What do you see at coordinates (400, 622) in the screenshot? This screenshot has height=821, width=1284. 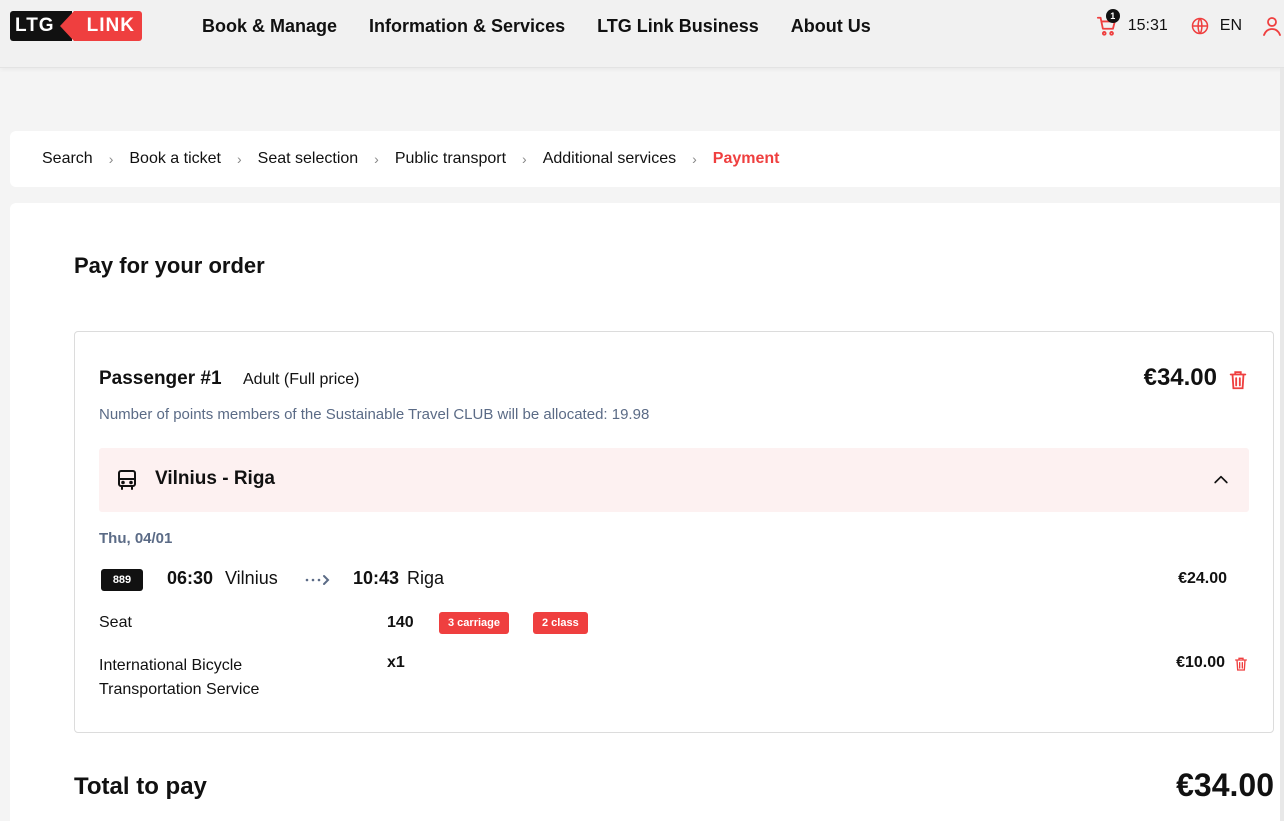 I see `seat-number: 140` at bounding box center [400, 622].